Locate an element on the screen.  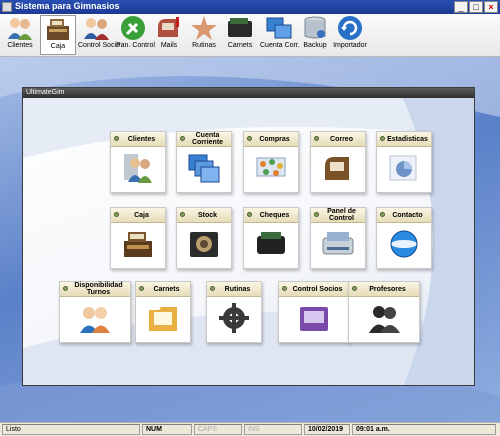
maximize-button: □ is located at coordinates (476, 7).